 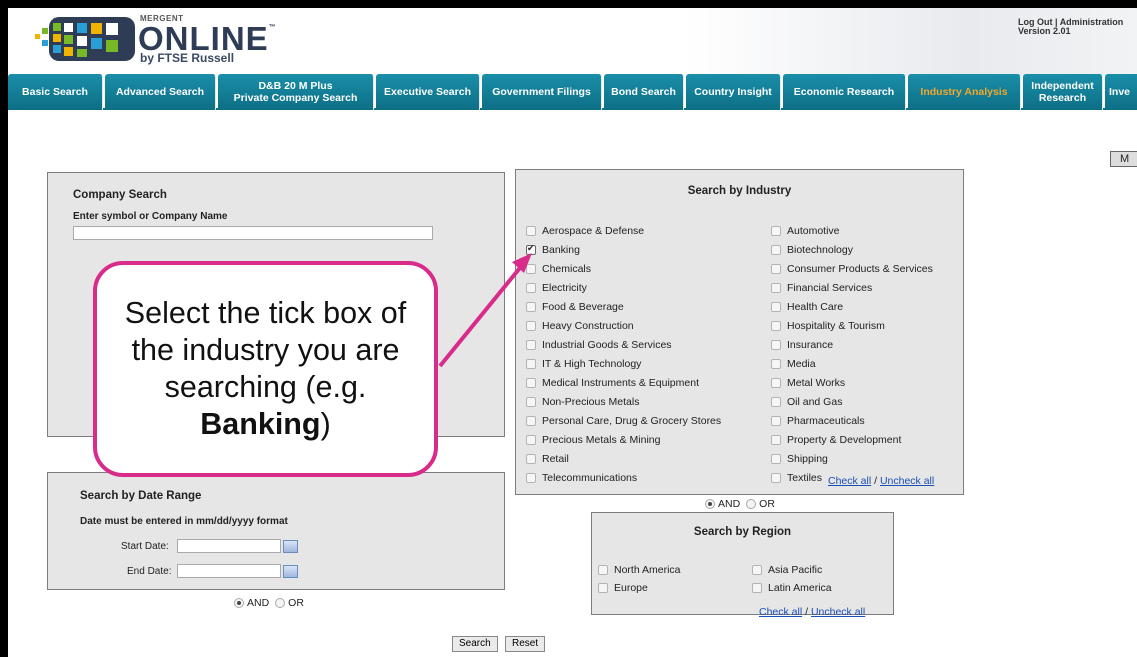 I want to click on region-check-links: Check all / Uncheck all, so click(x=812, y=612).